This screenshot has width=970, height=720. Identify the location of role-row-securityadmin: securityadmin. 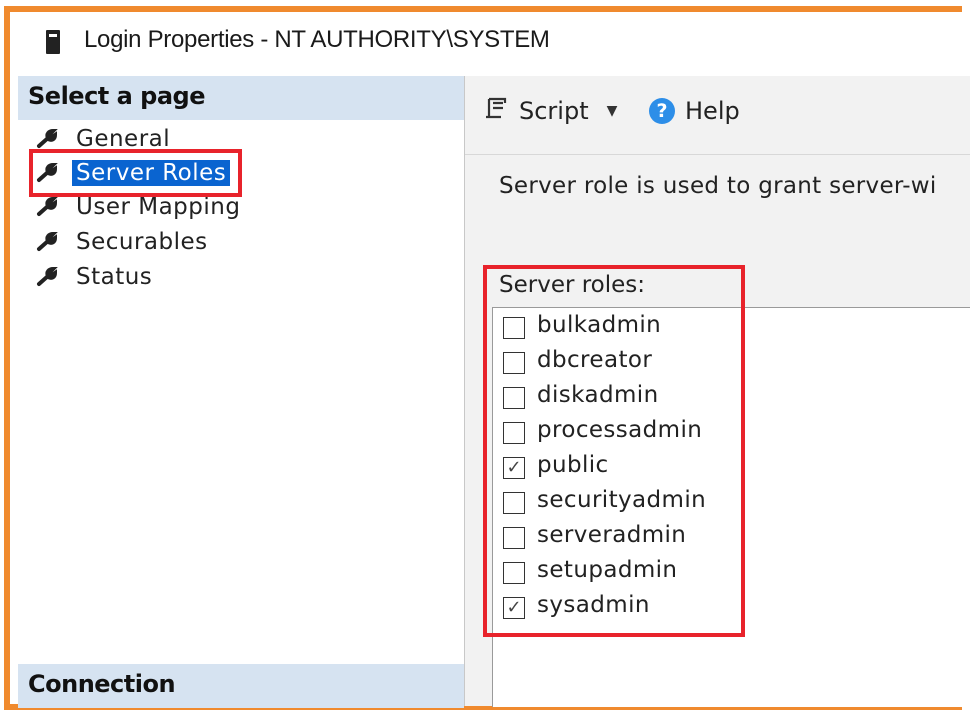
(604, 500).